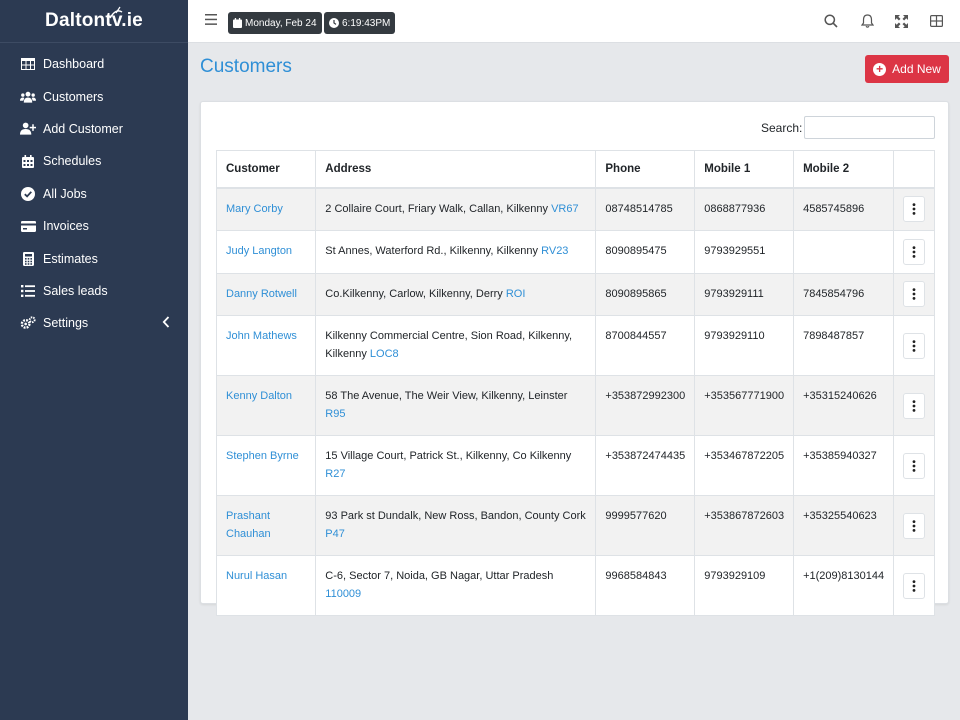  Describe the element at coordinates (645, 169) in the screenshot. I see `col-header-phone: Phone` at that location.